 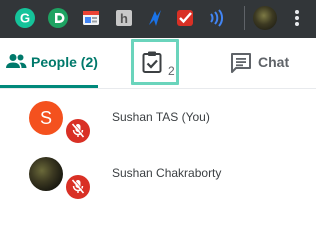 I want to click on people-icon, so click(x=16, y=63).